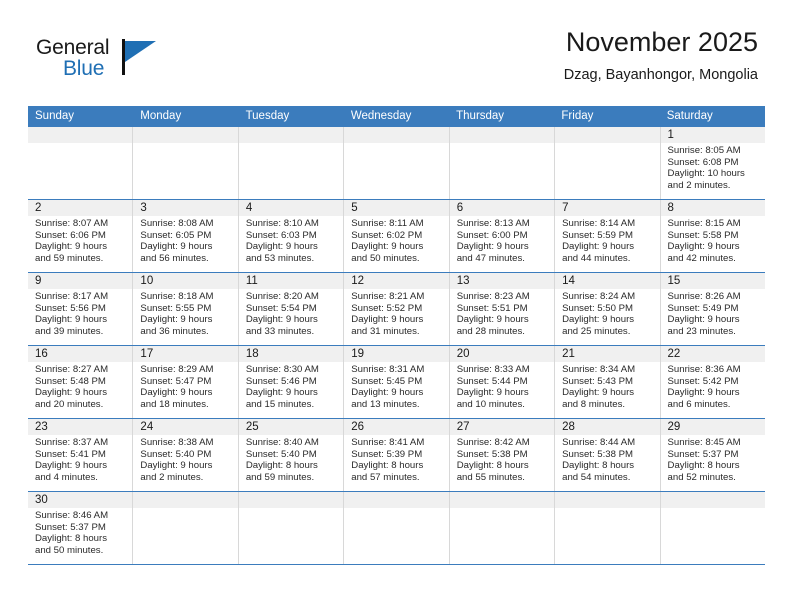 The width and height of the screenshot is (792, 612). Describe the element at coordinates (703, 235) in the screenshot. I see `day-detail-line: Sunset: 5:58 PM` at that location.